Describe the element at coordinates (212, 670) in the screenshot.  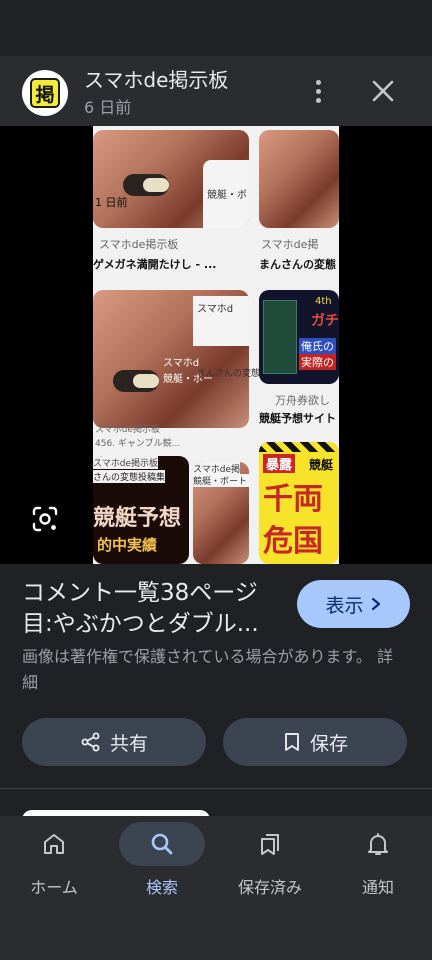
I see `copyright-notice: 画像は著作権で保護されている場合があります。 詳細` at that location.